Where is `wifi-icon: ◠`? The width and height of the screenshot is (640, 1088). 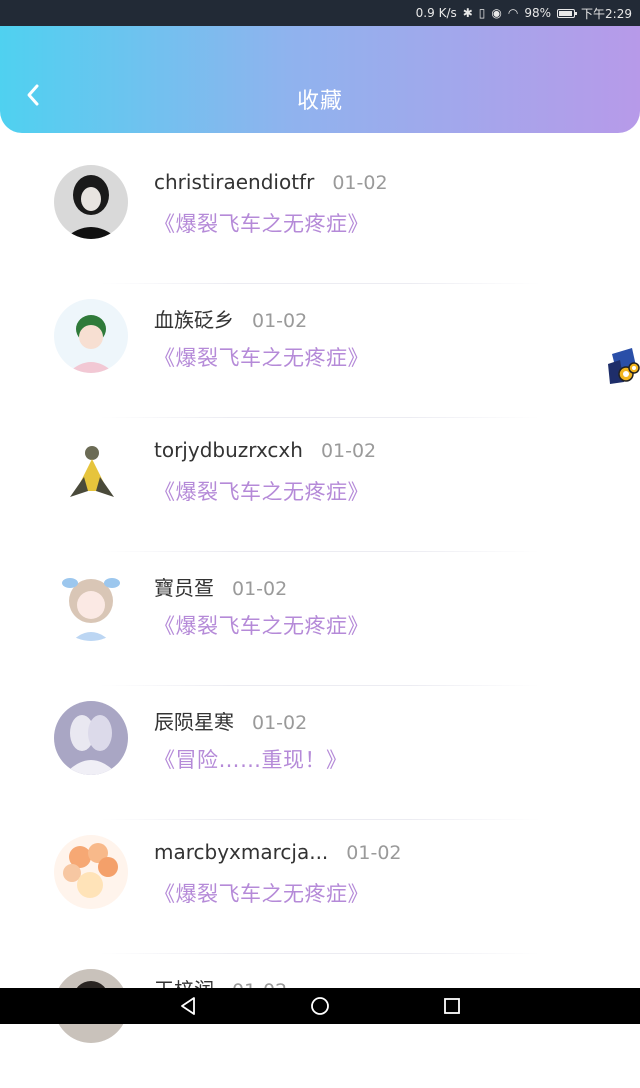
wifi-icon: ◠ is located at coordinates (513, 13).